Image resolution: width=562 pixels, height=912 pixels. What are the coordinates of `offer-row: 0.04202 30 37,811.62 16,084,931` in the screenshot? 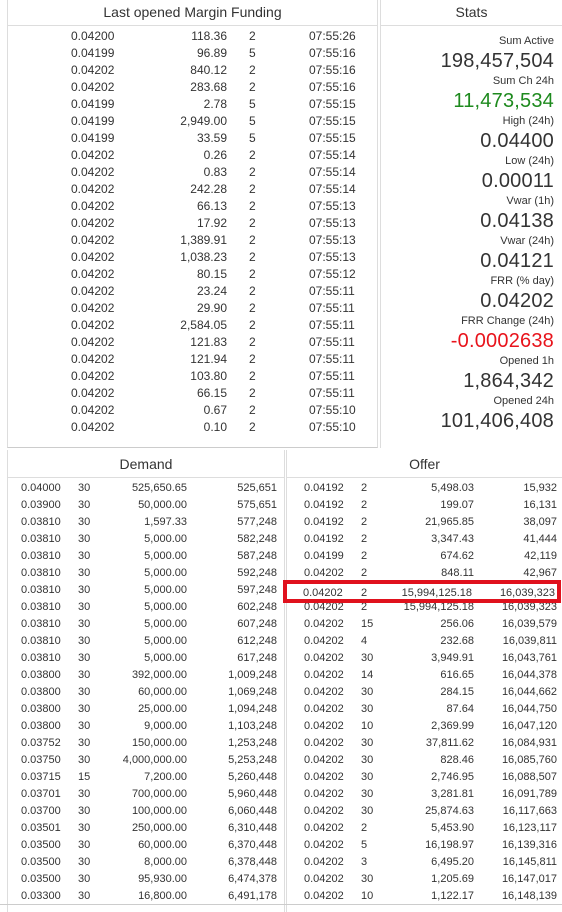 It's located at (424, 743).